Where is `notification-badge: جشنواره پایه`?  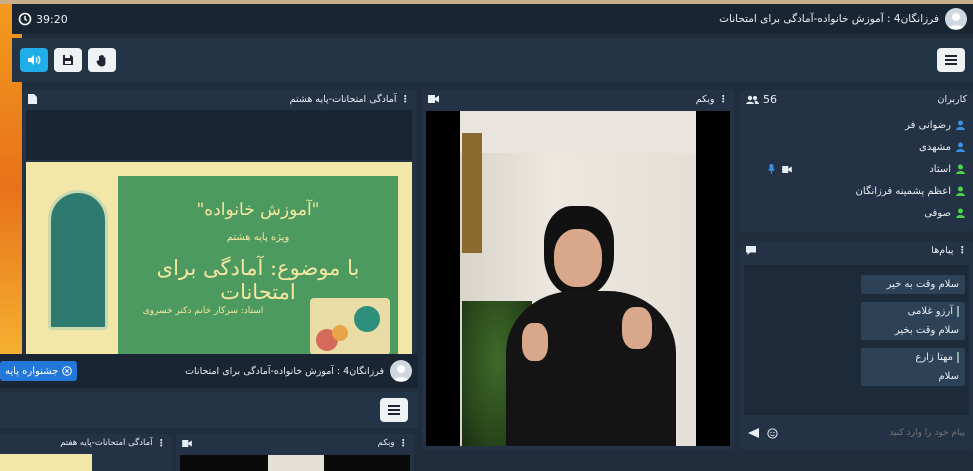
notification-badge: جشنواره پایه is located at coordinates (39, 371).